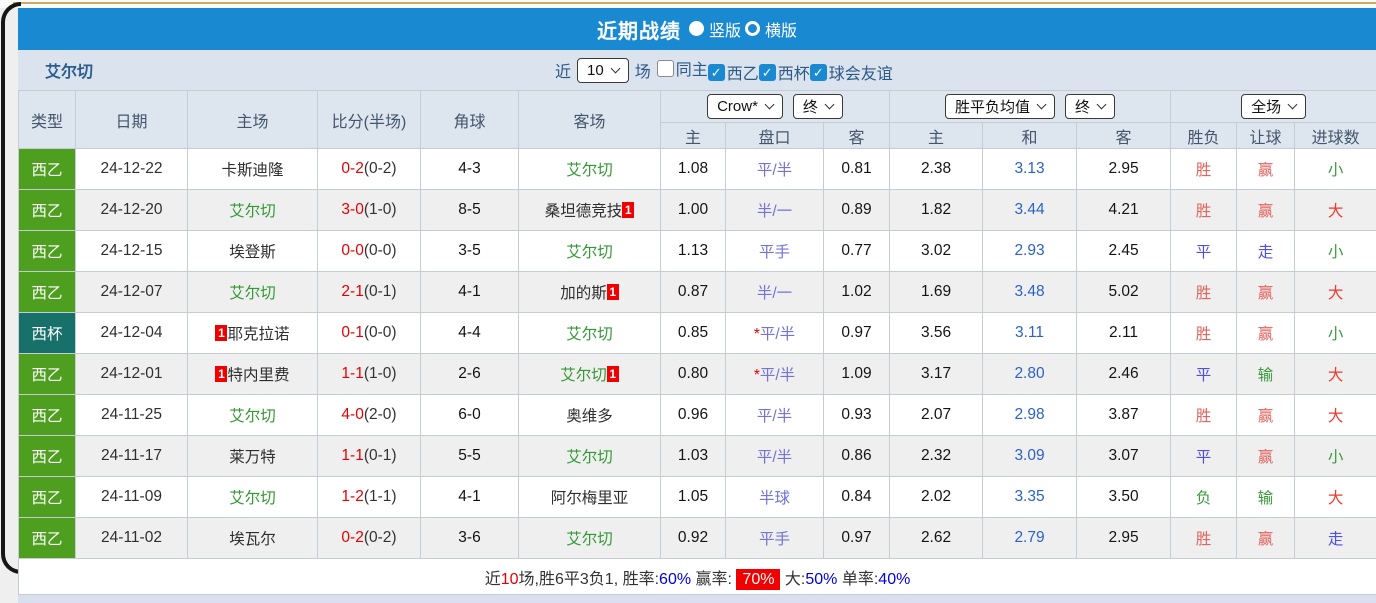  I want to click on odds-stage-select: 终, so click(818, 106).